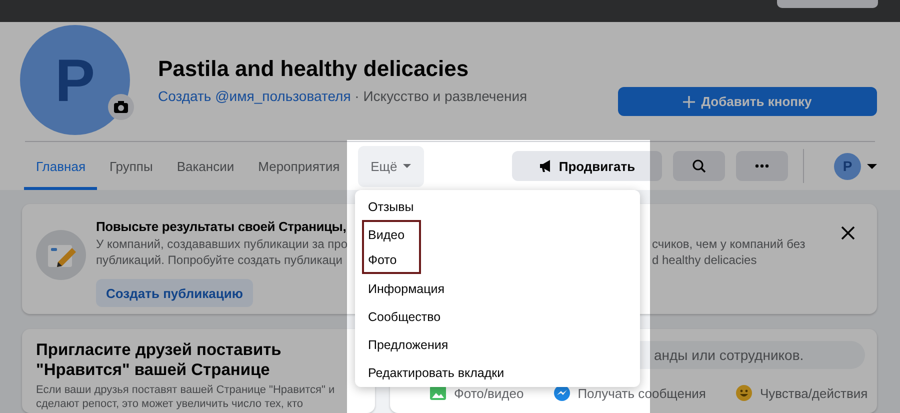 This screenshot has width=900, height=413. I want to click on nav-tab: Группы, so click(131, 166).